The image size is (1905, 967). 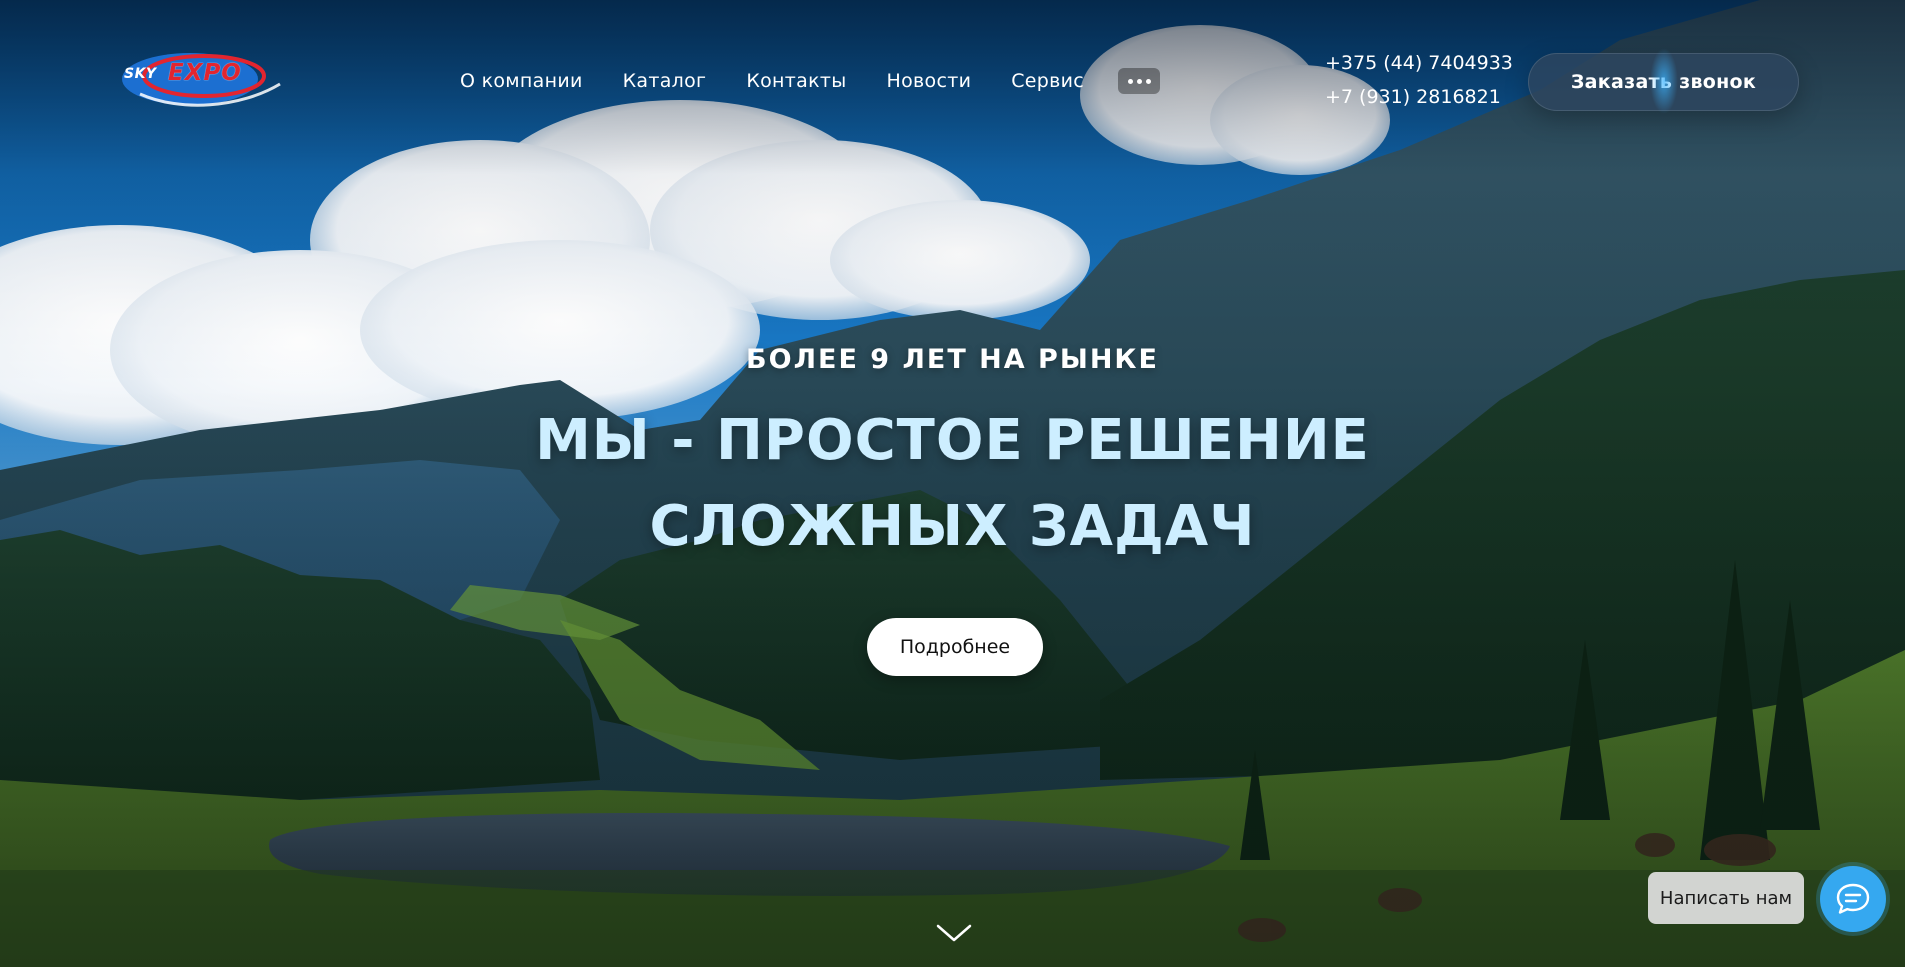 What do you see at coordinates (954, 933) in the screenshot?
I see `chevron-down-icon` at bounding box center [954, 933].